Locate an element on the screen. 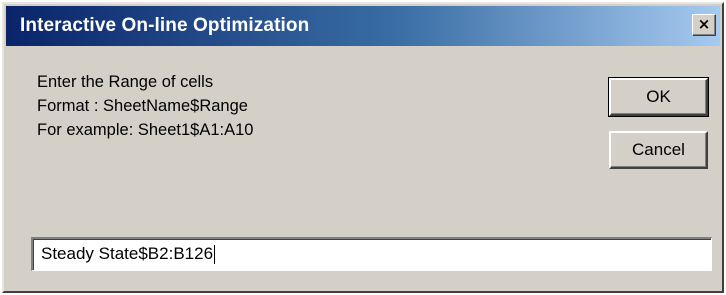 This screenshot has width=726, height=295. range-input: Steady State$B2:B126 is located at coordinates (371, 254).